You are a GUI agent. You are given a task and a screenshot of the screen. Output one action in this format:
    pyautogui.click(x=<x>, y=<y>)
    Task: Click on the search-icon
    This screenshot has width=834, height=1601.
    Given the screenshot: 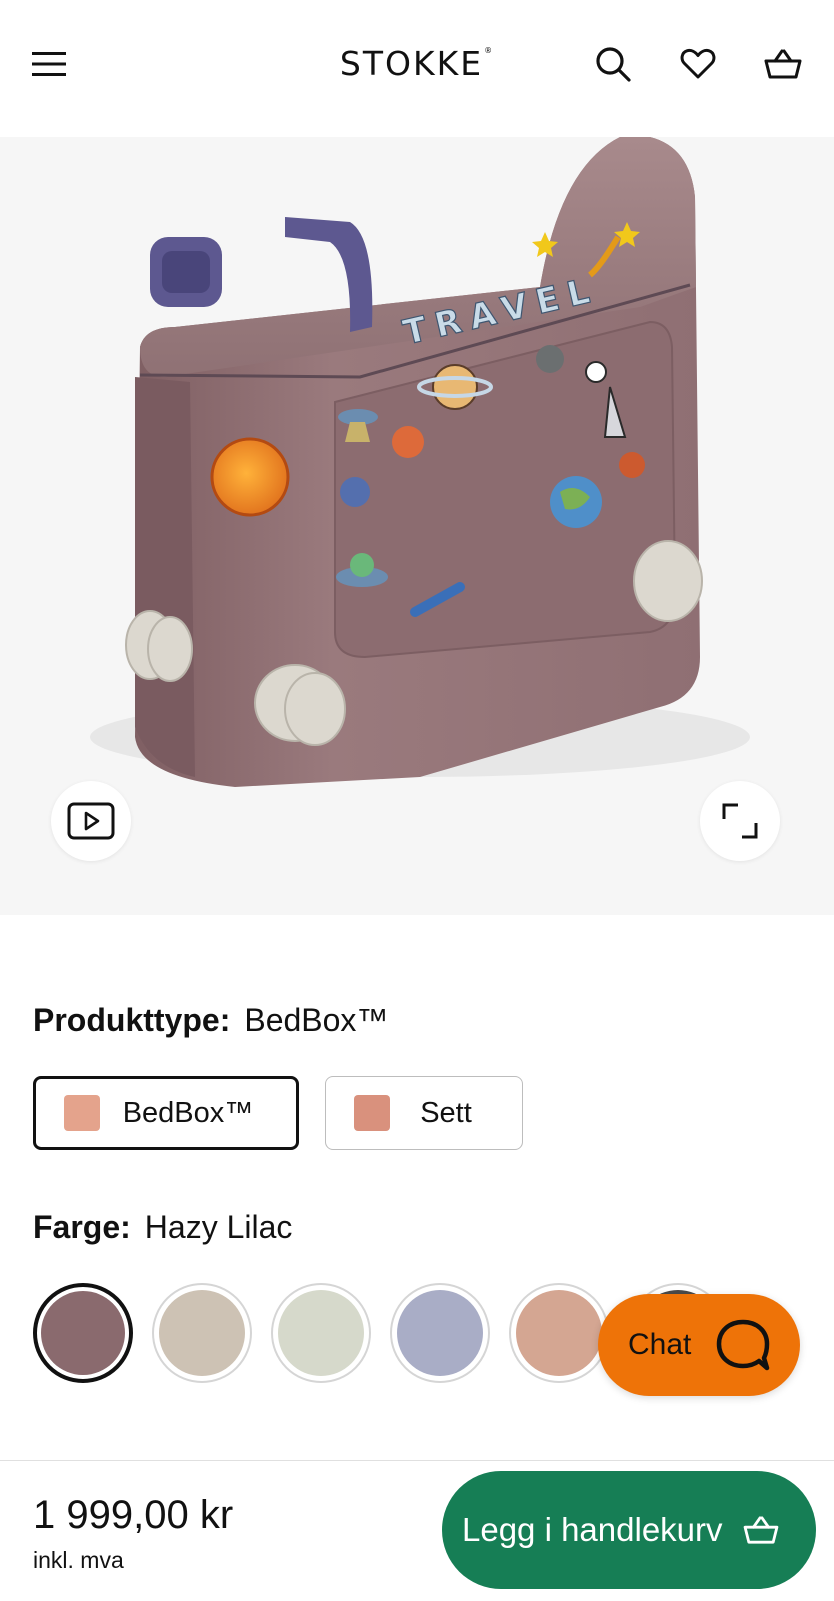 What is the action you would take?
    pyautogui.click(x=613, y=64)
    